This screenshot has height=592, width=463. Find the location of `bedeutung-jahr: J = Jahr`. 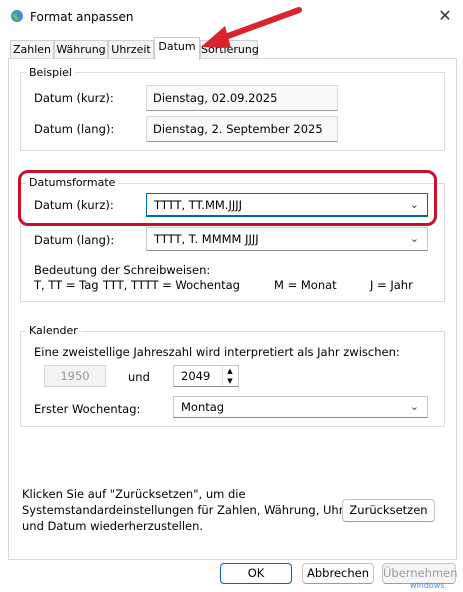

bedeutung-jahr: J = Jahr is located at coordinates (391, 285).